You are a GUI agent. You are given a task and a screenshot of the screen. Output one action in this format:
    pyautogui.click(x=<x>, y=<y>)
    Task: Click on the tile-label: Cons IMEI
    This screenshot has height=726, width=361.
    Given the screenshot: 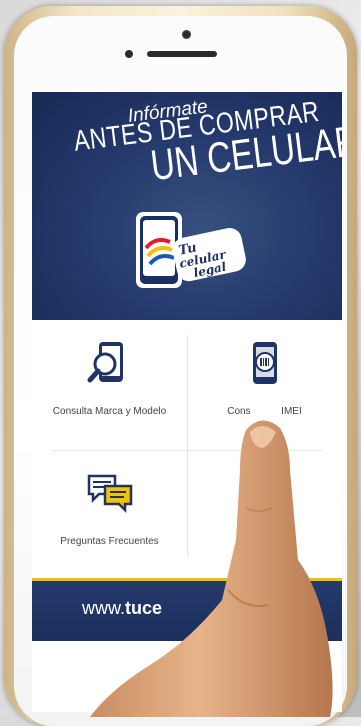 What is the action you would take?
    pyautogui.click(x=264, y=411)
    